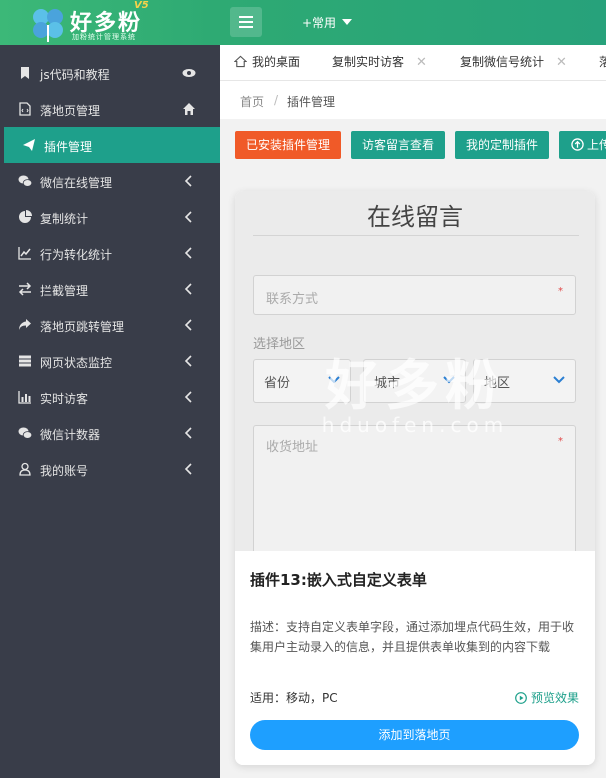 Image resolution: width=606 pixels, height=778 pixels. What do you see at coordinates (68, 147) in the screenshot?
I see `sidebar-item-label: 插件管理` at bounding box center [68, 147].